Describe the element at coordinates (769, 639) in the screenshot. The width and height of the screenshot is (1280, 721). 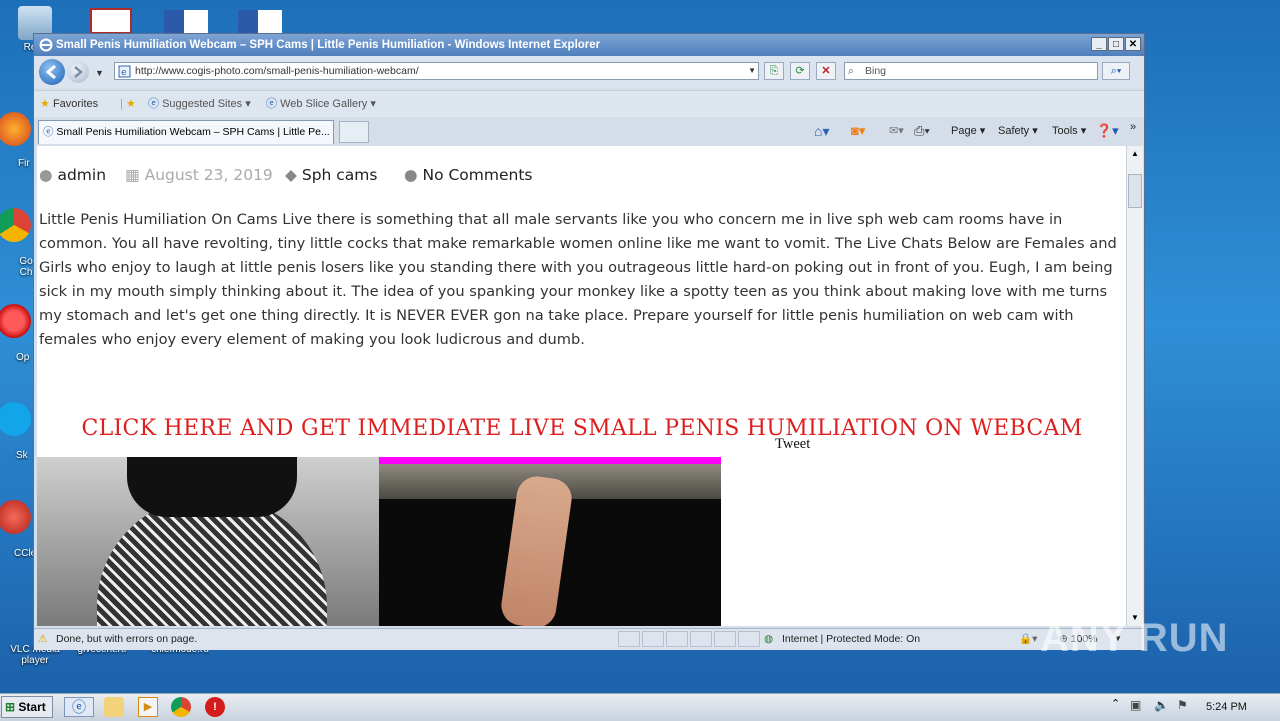
I see `globe-icon: ◍` at that location.